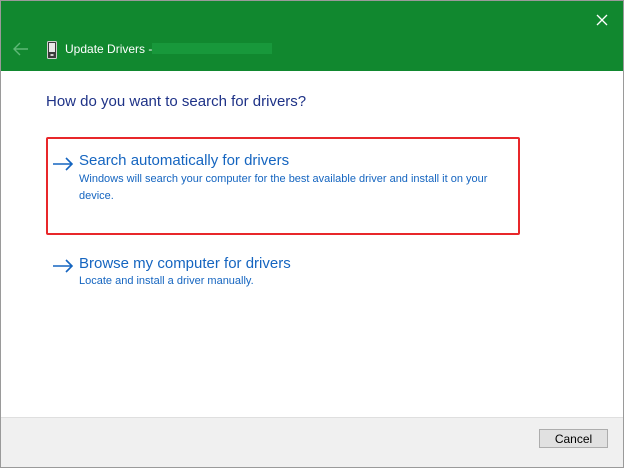  I want to click on close-button, so click(602, 20).